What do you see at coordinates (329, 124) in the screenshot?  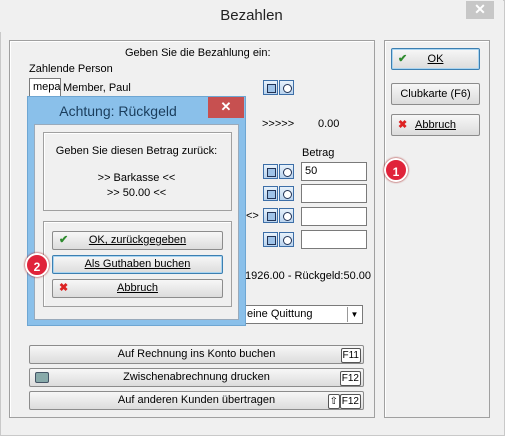 I see `sum-value: 0.00` at bounding box center [329, 124].